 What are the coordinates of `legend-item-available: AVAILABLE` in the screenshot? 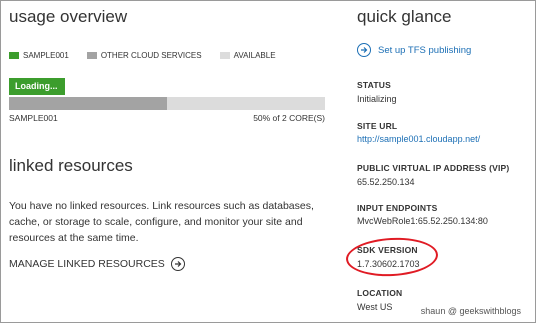 It's located at (247, 55).